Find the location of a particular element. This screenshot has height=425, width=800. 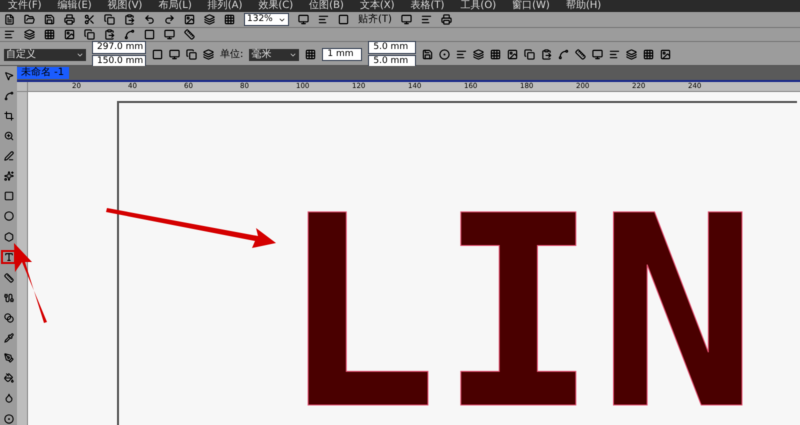

nudge-field: 1 mm is located at coordinates (342, 54).